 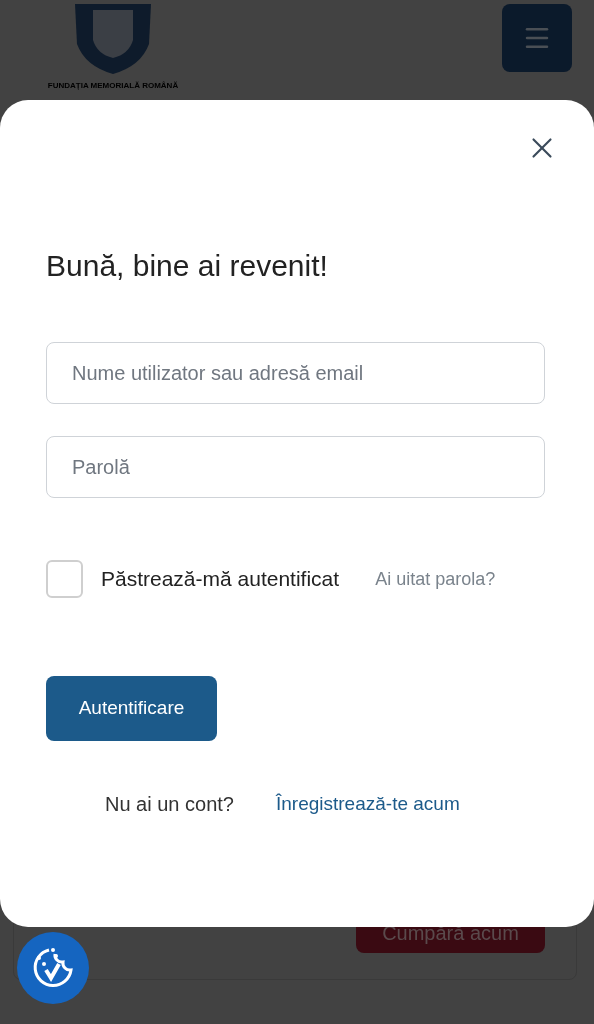 I want to click on modal-title: Bună, bine ai revenit!, so click(x=187, y=266).